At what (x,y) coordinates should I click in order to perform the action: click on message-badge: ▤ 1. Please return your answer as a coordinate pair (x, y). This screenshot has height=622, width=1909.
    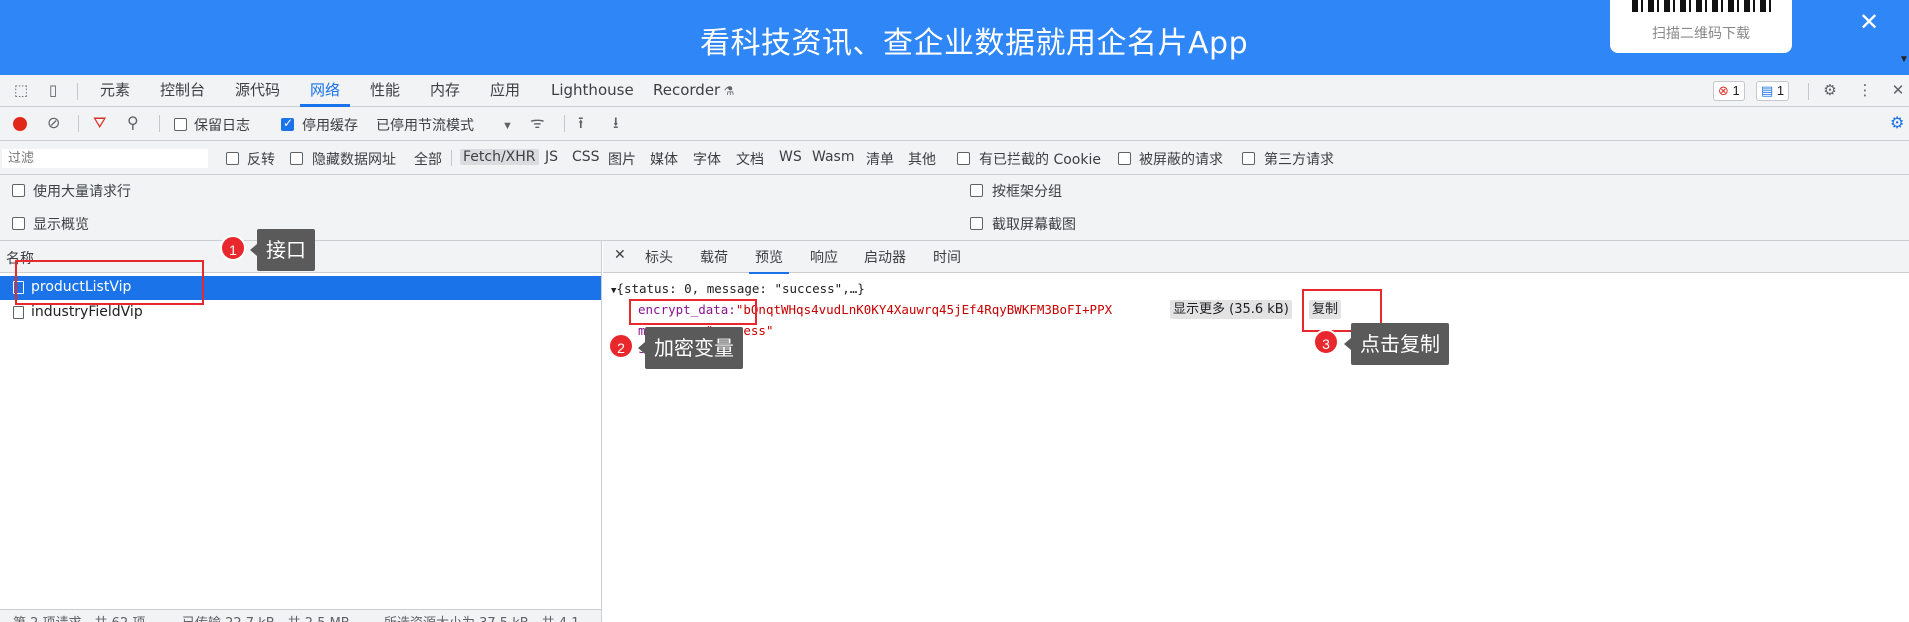
    Looking at the image, I should click on (1773, 91).